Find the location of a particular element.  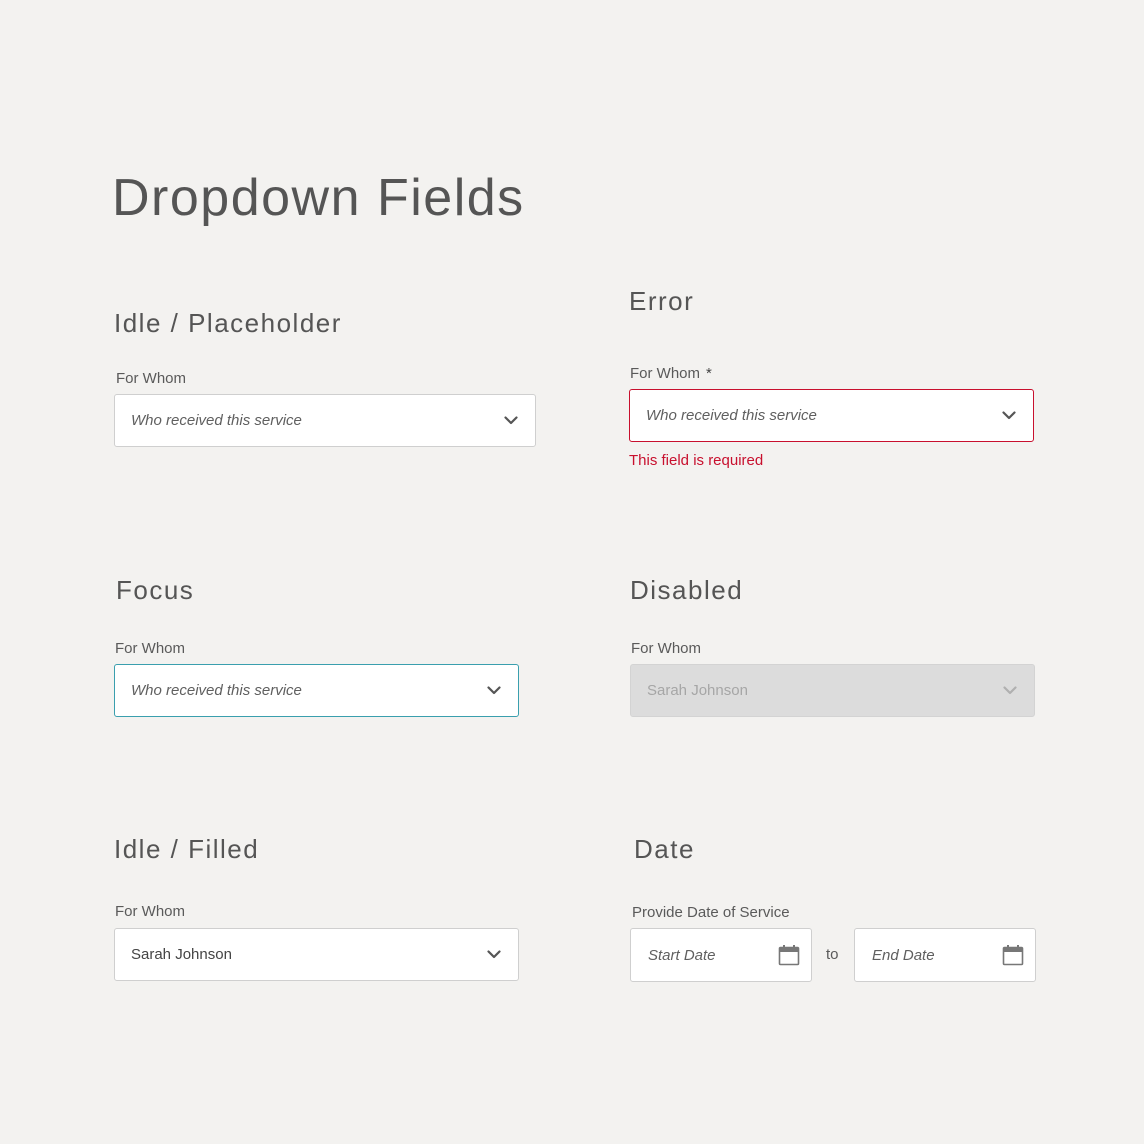

for-whom-dropdown-placeholder: Who received this service is located at coordinates (325, 420).